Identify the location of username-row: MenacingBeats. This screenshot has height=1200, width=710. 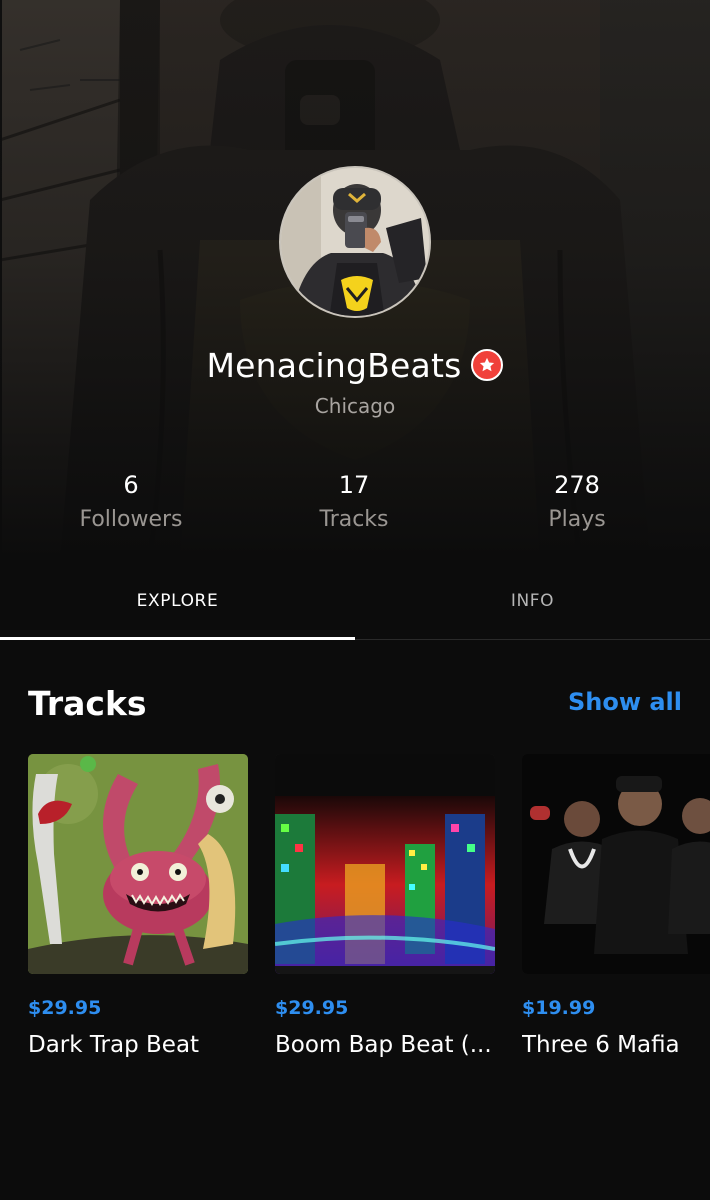
(355, 365).